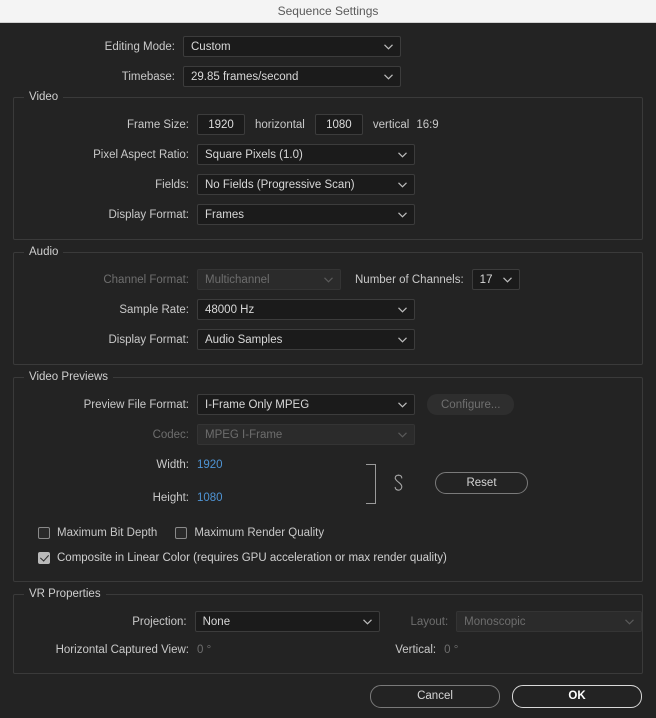 The height and width of the screenshot is (718, 656). What do you see at coordinates (170, 497) in the screenshot?
I see `preview-height-label: Height:` at bounding box center [170, 497].